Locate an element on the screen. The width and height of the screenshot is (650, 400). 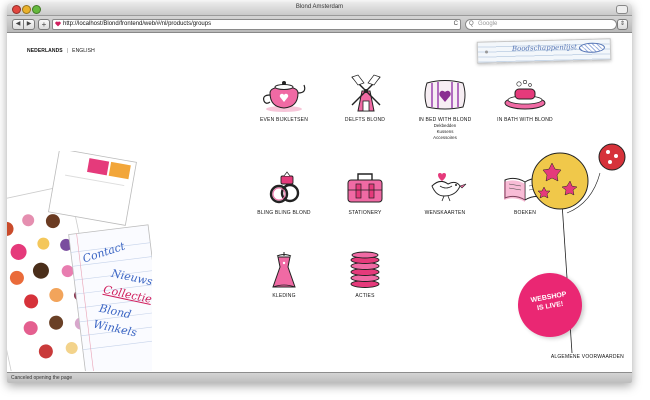
category-label: EVEN BIJKLETSEN is located at coordinates (283, 120).